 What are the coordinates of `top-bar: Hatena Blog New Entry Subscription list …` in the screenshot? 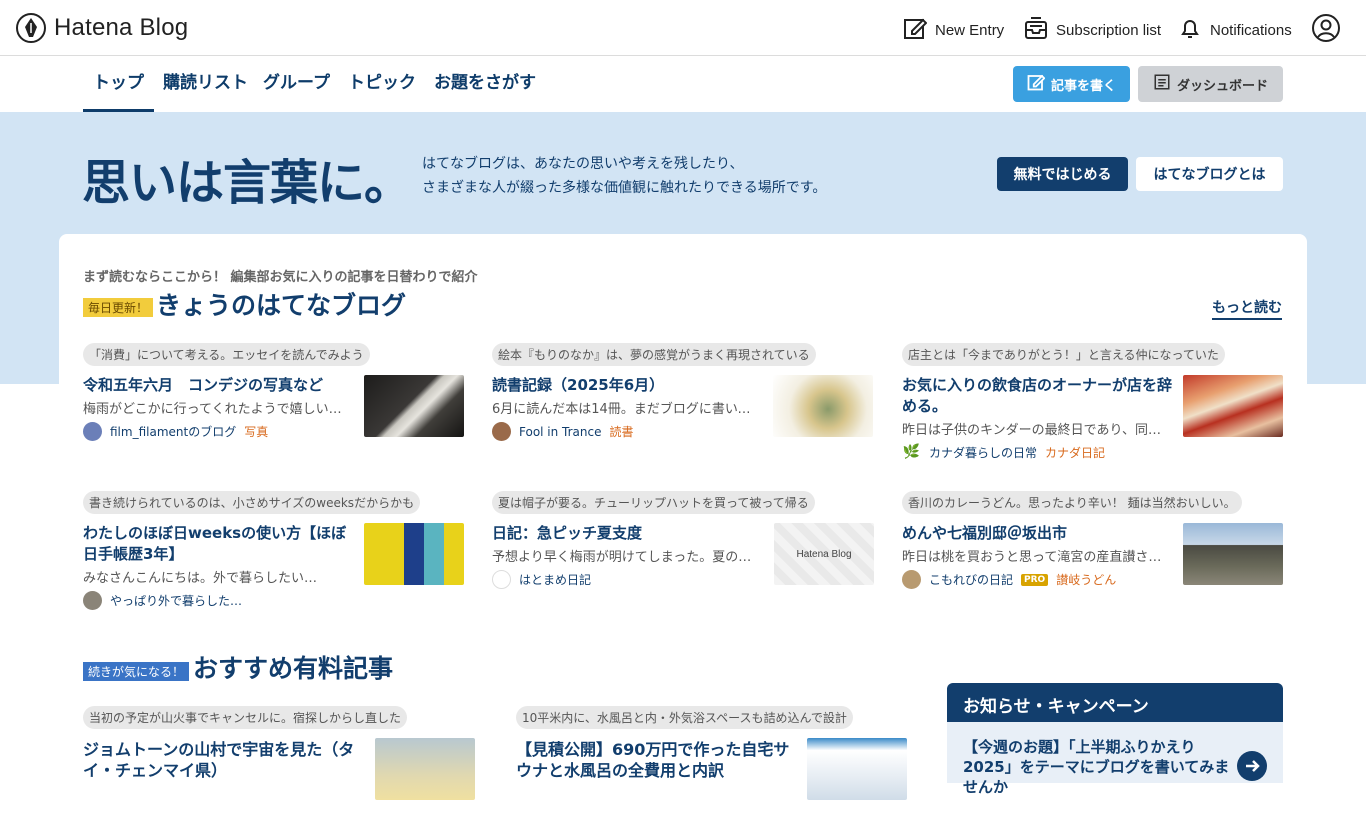 It's located at (683, 28).